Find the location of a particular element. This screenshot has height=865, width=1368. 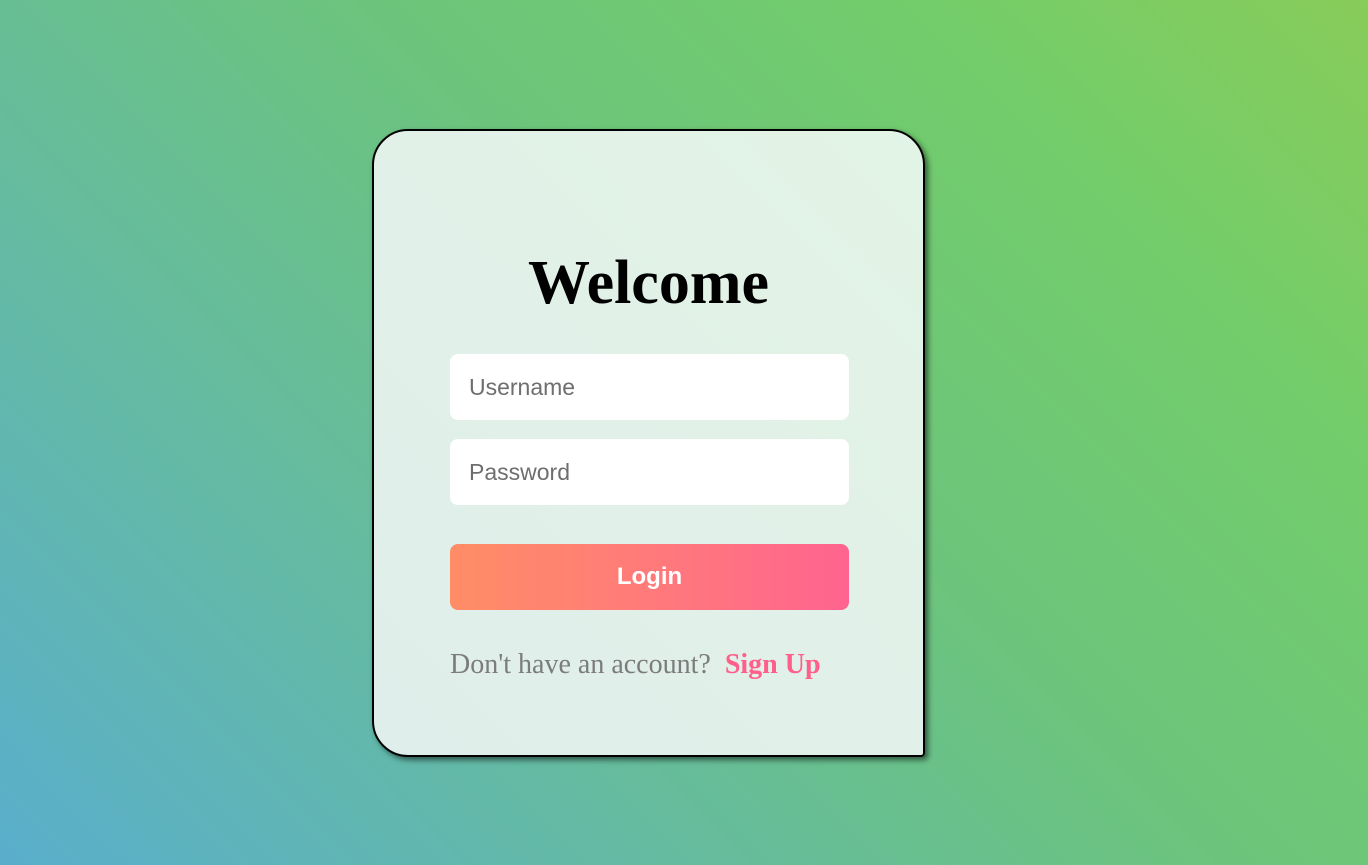

signup-prompt: Don't have an account? is located at coordinates (580, 664).